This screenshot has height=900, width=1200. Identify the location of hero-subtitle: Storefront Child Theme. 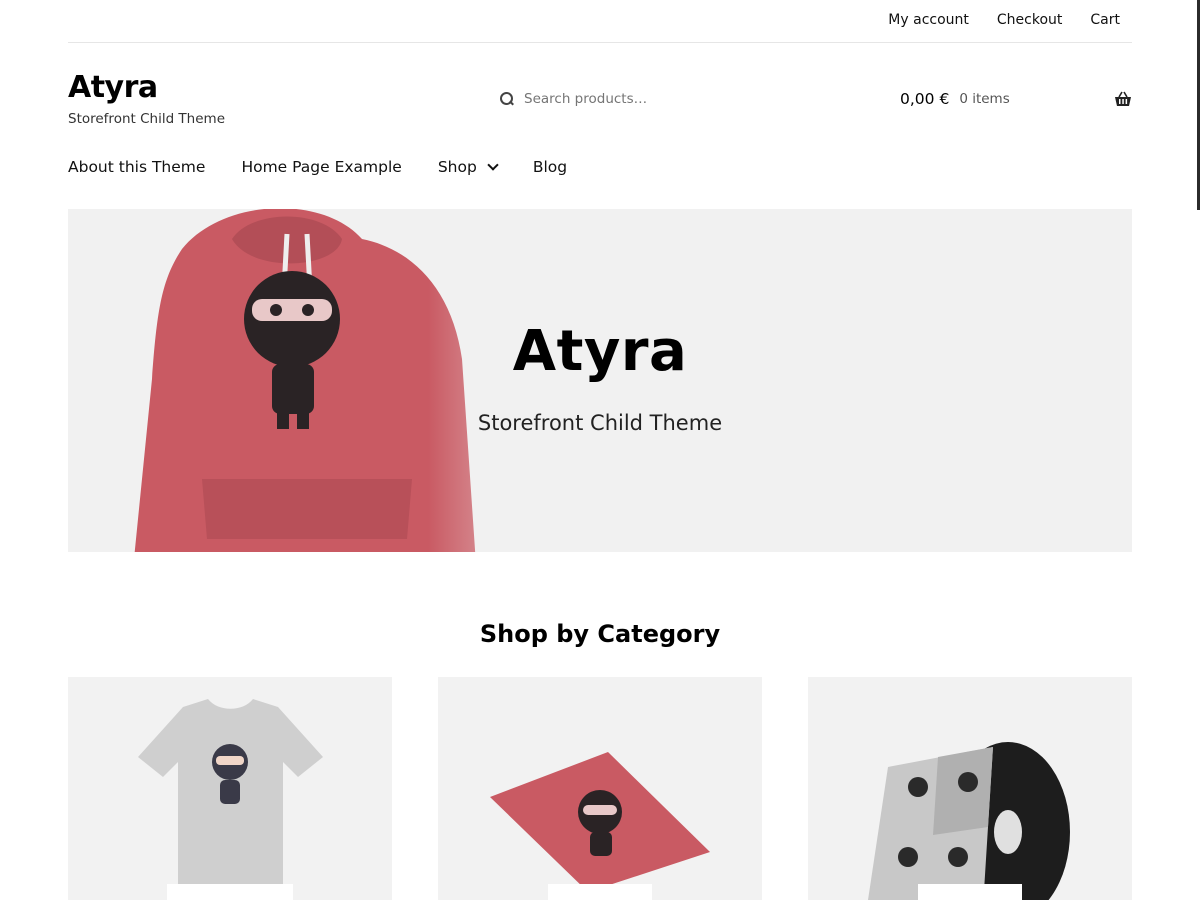
(600, 423).